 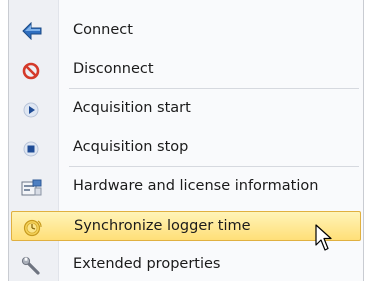 I want to click on menu-item-label: Acquisition start, so click(x=132, y=108).